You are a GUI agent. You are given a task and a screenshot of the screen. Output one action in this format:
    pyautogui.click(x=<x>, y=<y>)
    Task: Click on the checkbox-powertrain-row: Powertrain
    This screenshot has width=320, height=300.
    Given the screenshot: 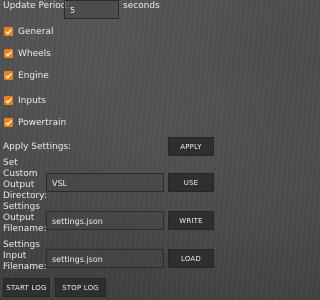 What is the action you would take?
    pyautogui.click(x=60, y=123)
    